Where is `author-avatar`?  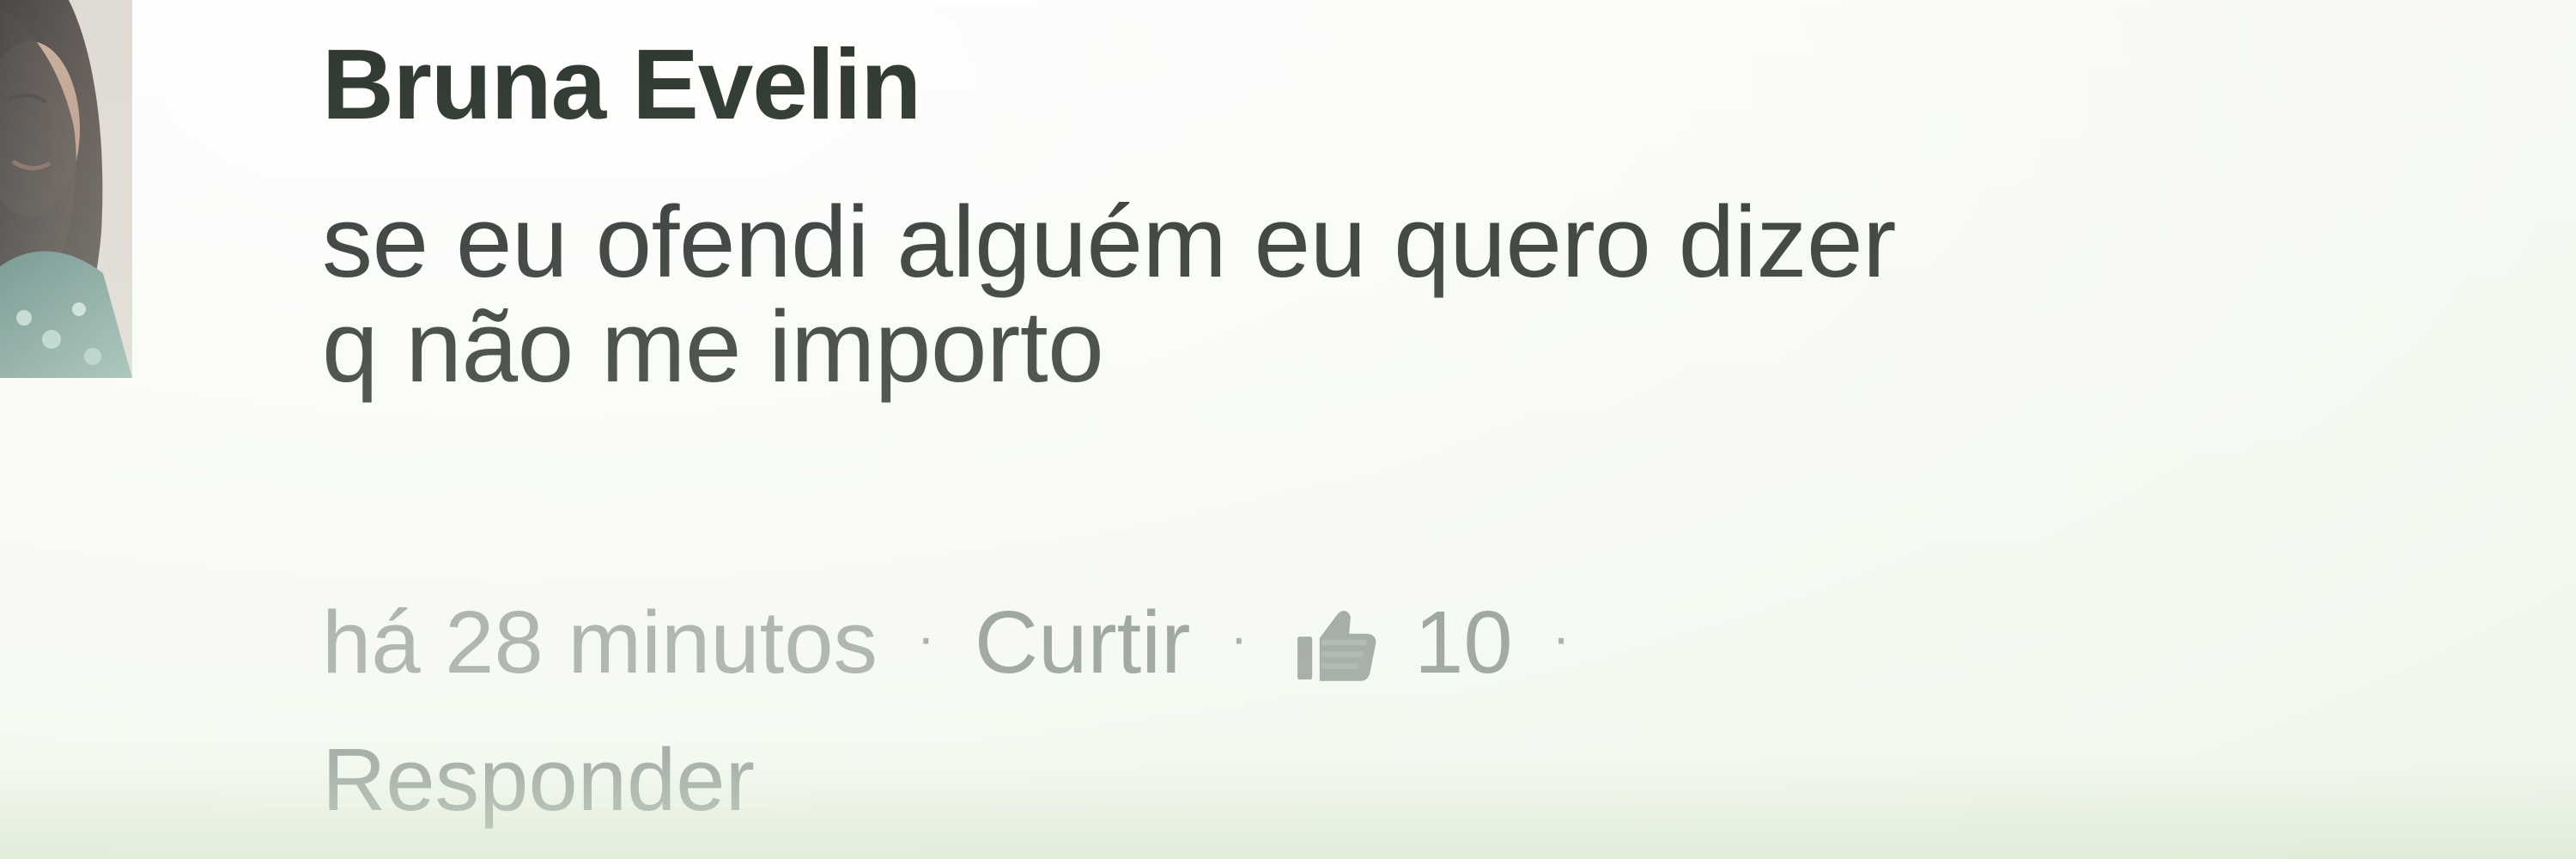
author-avatar is located at coordinates (66, 189).